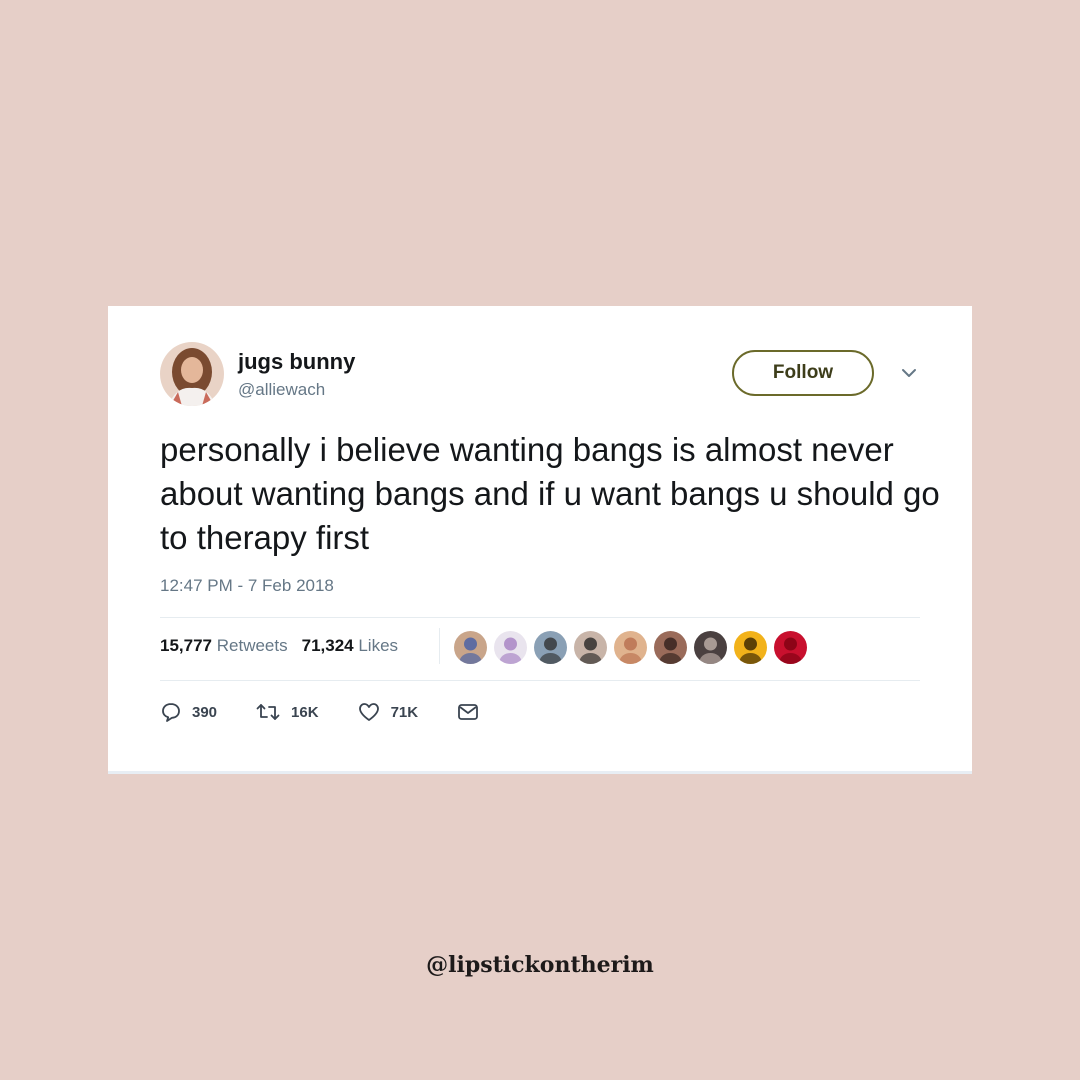 The width and height of the screenshot is (1080, 1080). I want to click on dm-icon, so click(468, 712).